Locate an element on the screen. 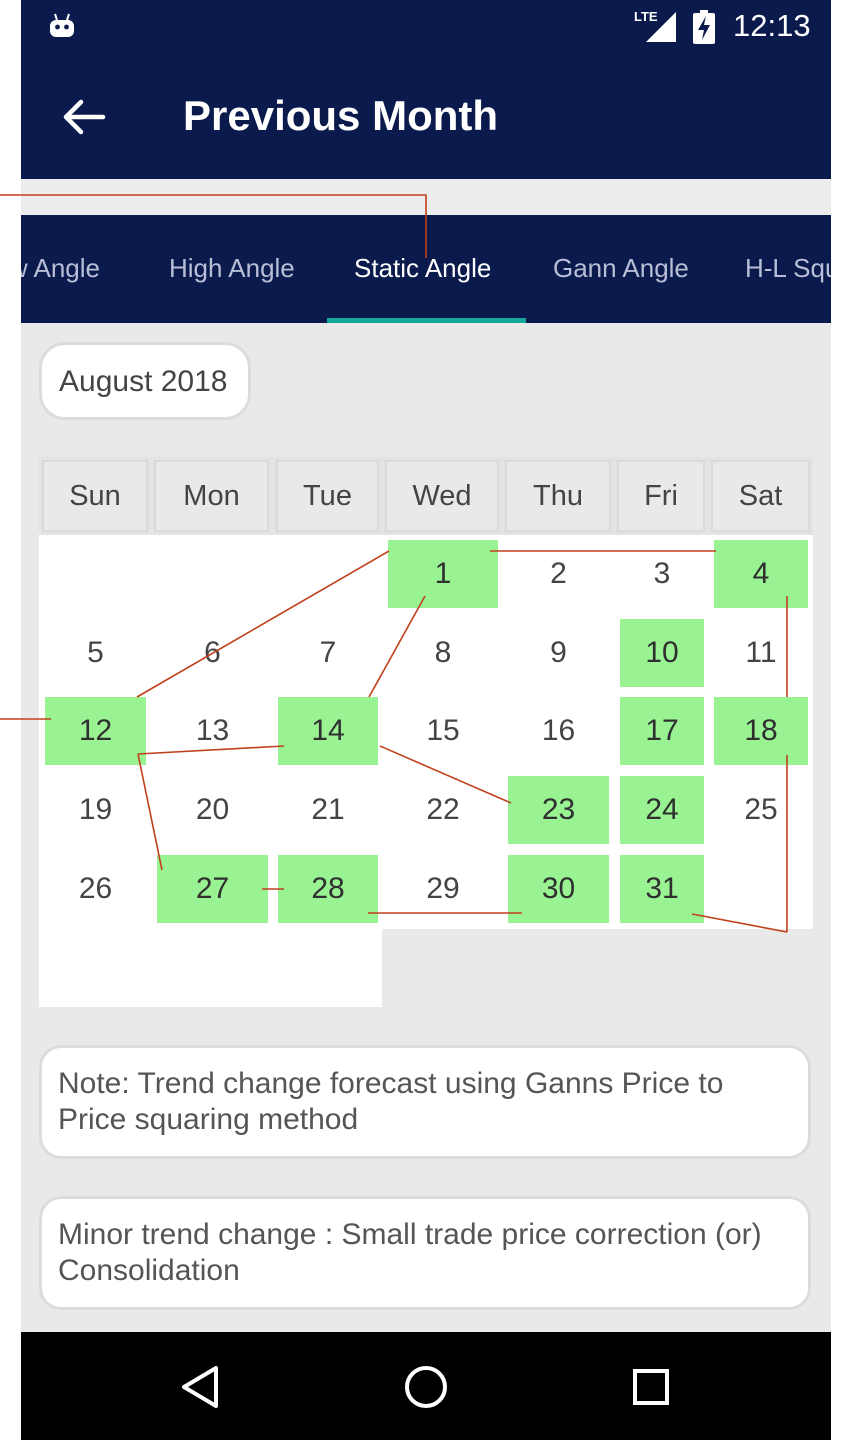 This screenshot has height=1440, width=844. calendar-day-highlighted: 31 is located at coordinates (662, 889).